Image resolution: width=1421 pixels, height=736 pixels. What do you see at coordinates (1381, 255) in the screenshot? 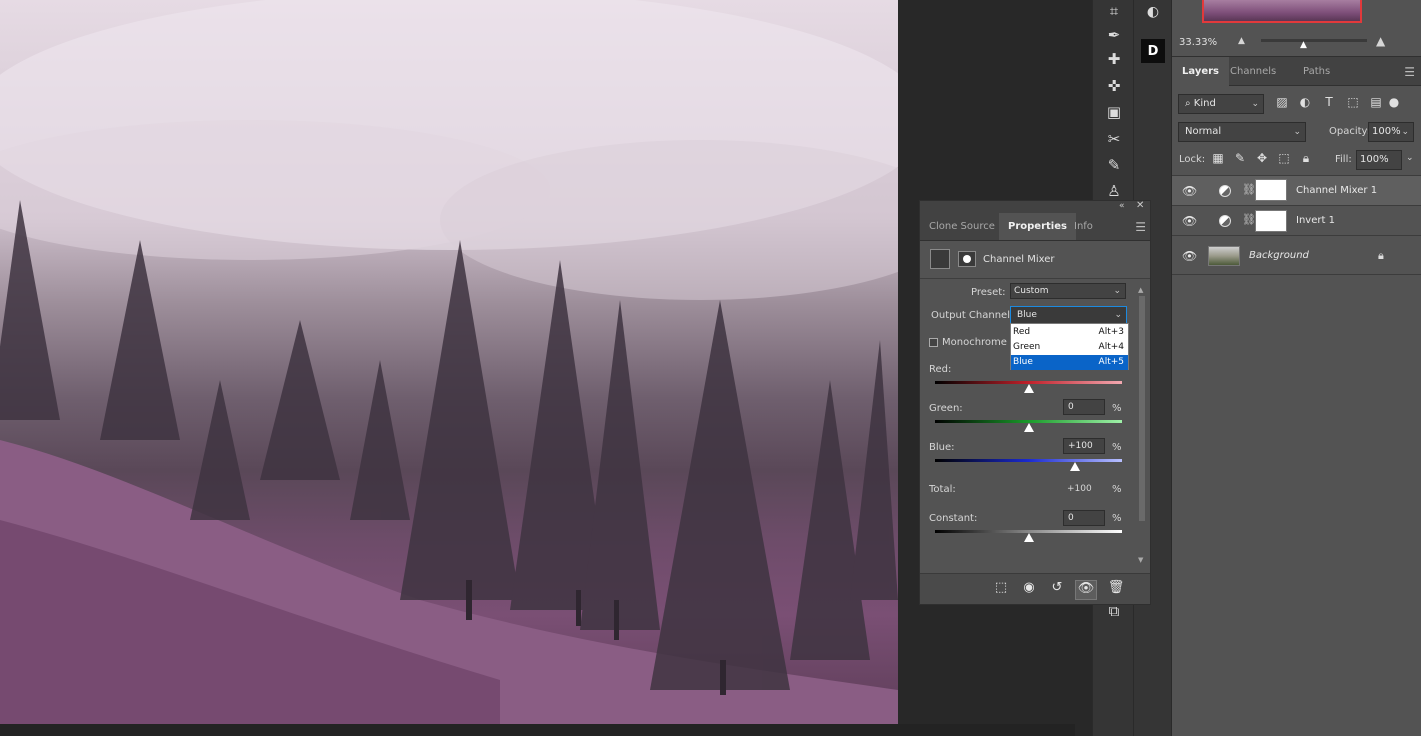
I see `lock-icon: 🔒︎` at bounding box center [1381, 255].